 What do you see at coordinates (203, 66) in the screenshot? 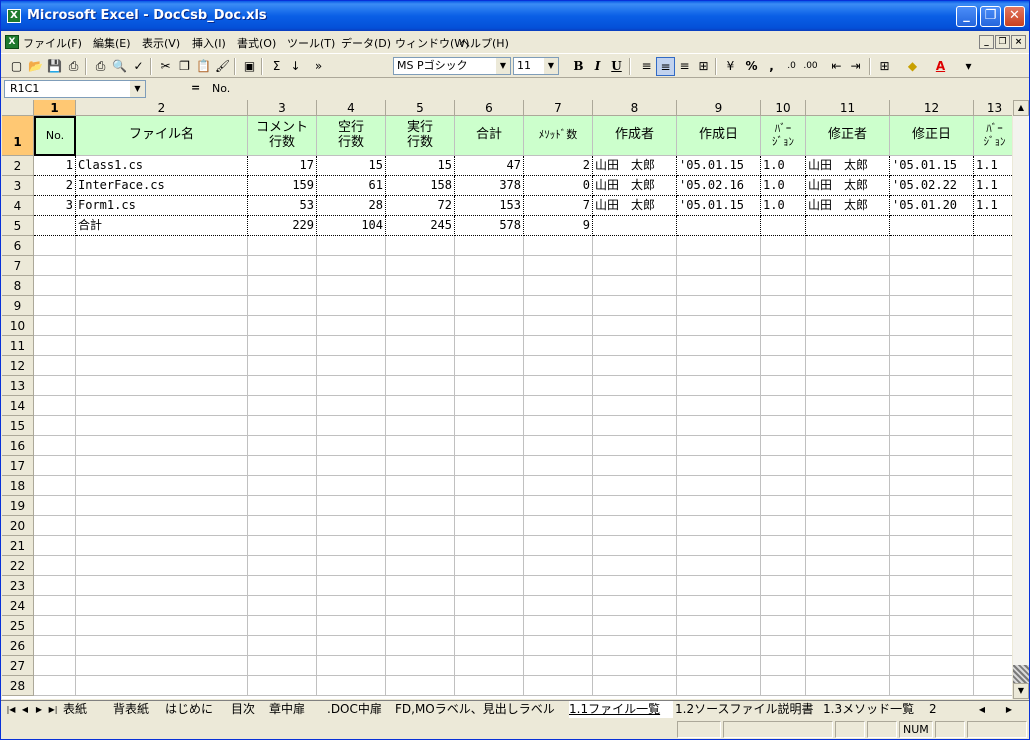
I see `paste-icon: 📋` at bounding box center [203, 66].